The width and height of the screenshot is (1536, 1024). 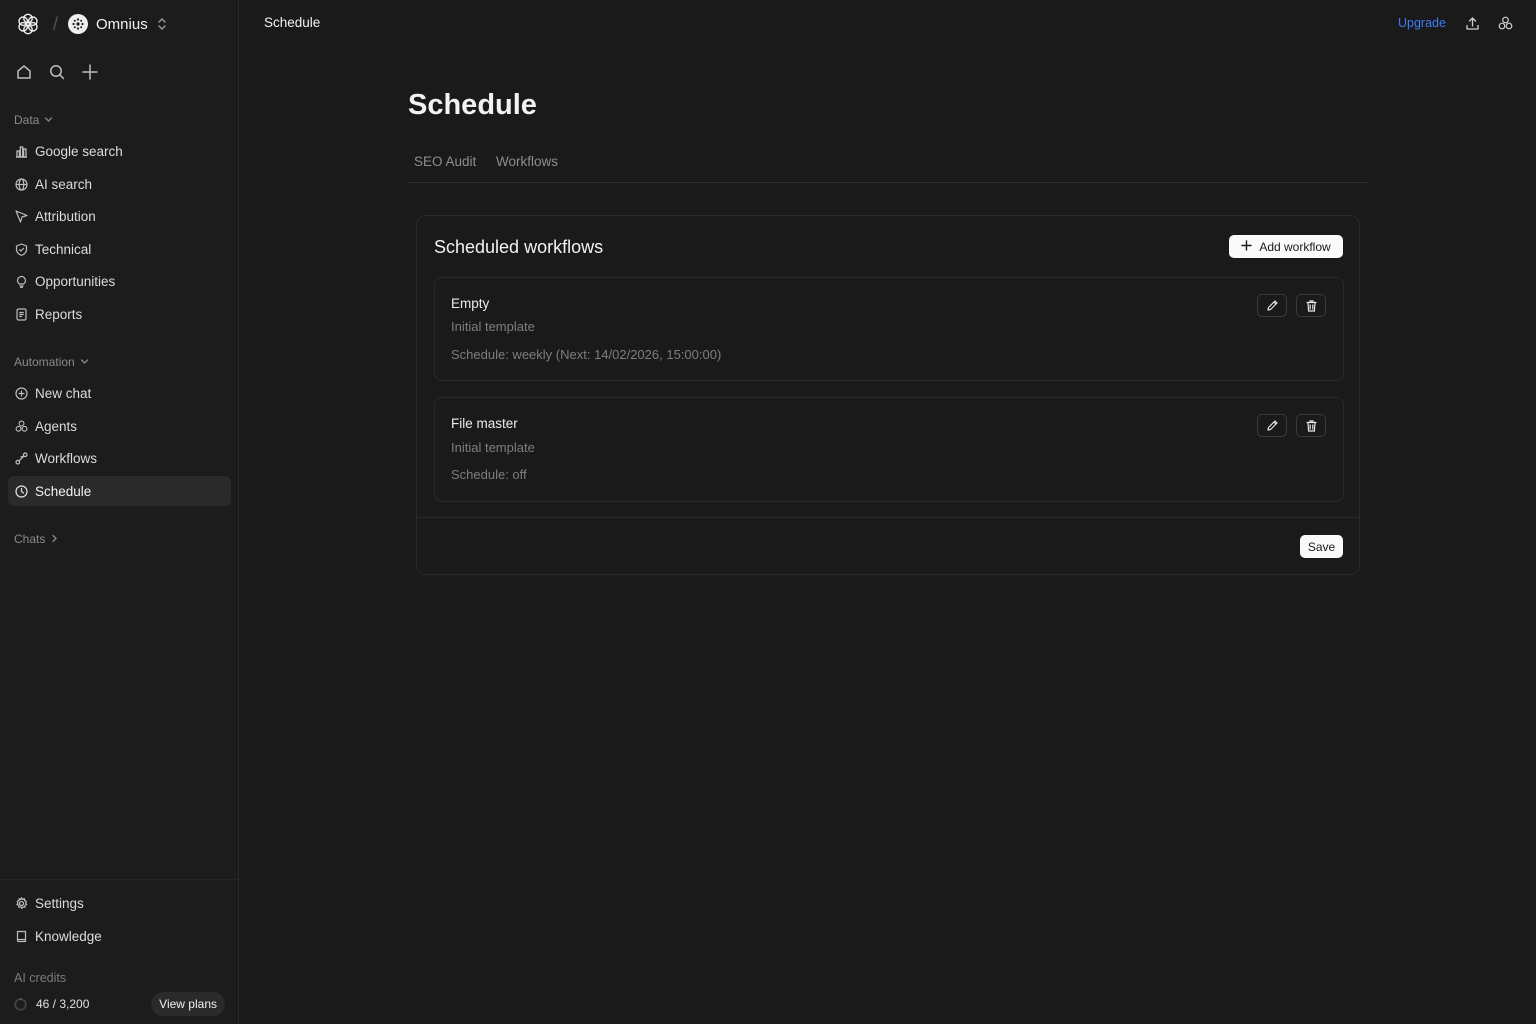 I want to click on sidebar-item-label: Workflows, so click(x=66, y=458).